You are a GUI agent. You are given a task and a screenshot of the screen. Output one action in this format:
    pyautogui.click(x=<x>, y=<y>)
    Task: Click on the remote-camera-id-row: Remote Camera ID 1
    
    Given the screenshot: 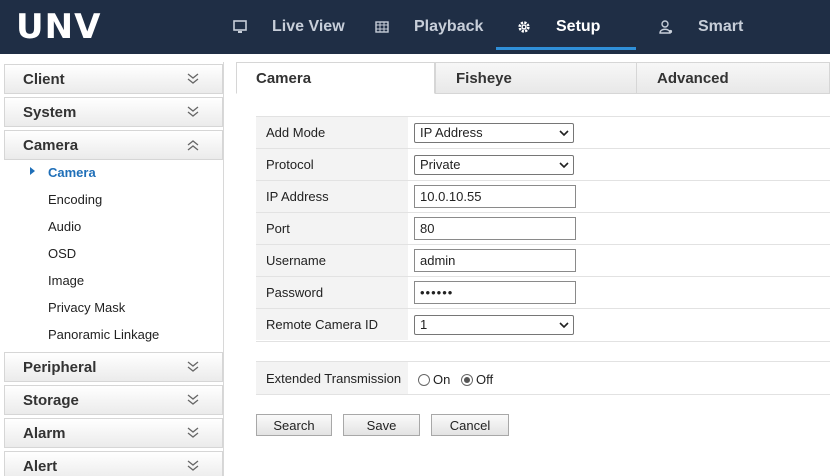 What is the action you would take?
    pyautogui.click(x=543, y=324)
    